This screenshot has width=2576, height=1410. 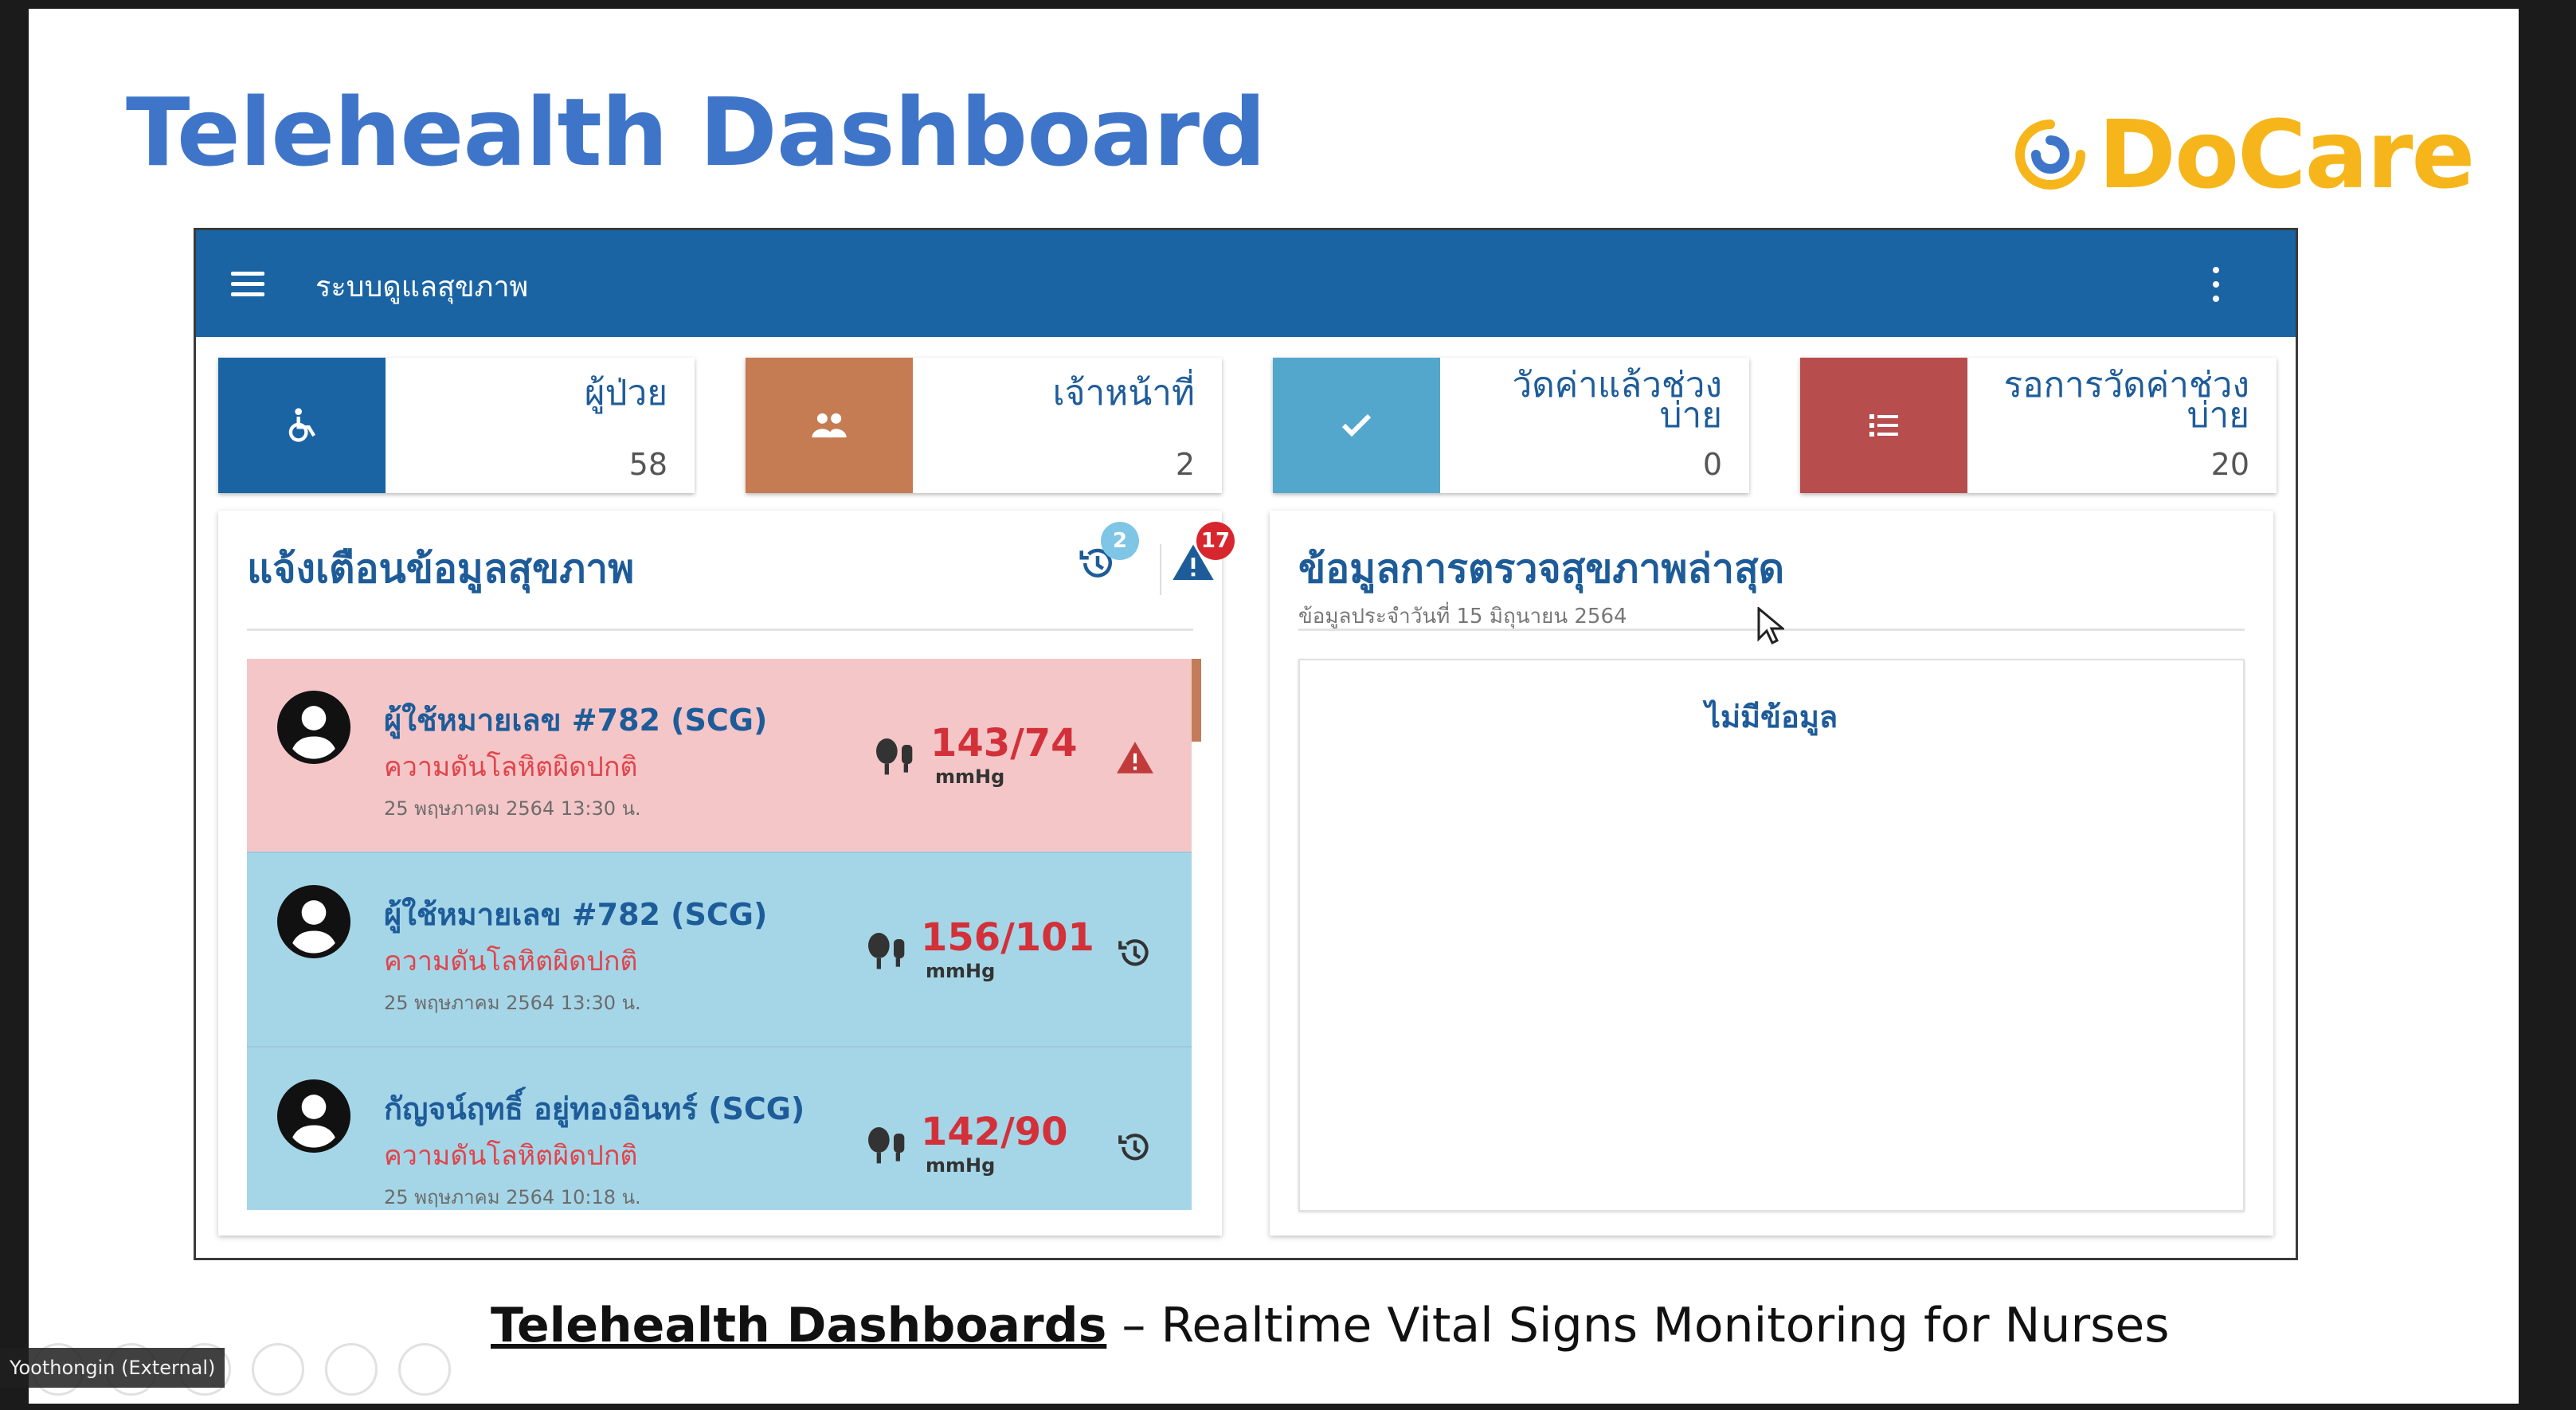 What do you see at coordinates (1215, 541) in the screenshot?
I see `warning-badge: 17` at bounding box center [1215, 541].